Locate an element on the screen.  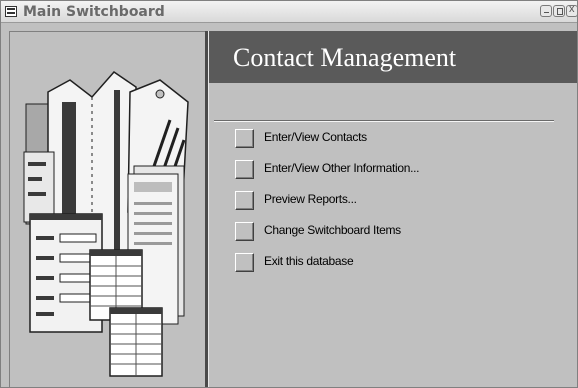
header-banner: Contact Management is located at coordinates (393, 57).